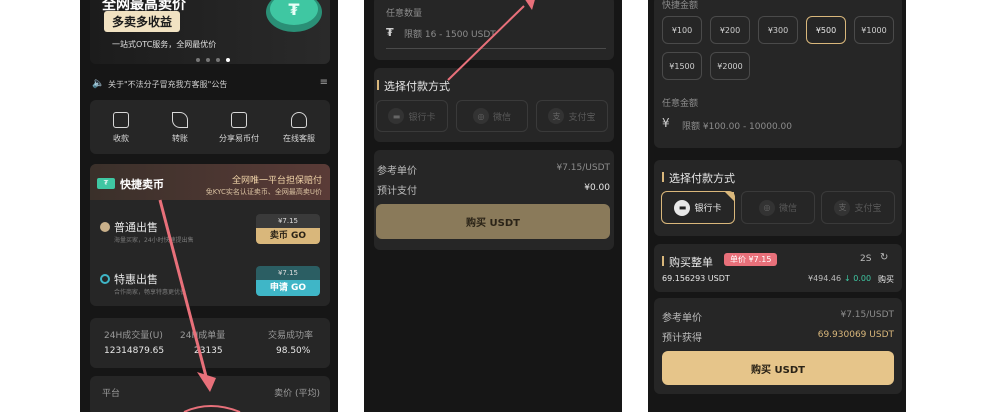  I want to click on any-amount-label: 任意金额, so click(680, 104).